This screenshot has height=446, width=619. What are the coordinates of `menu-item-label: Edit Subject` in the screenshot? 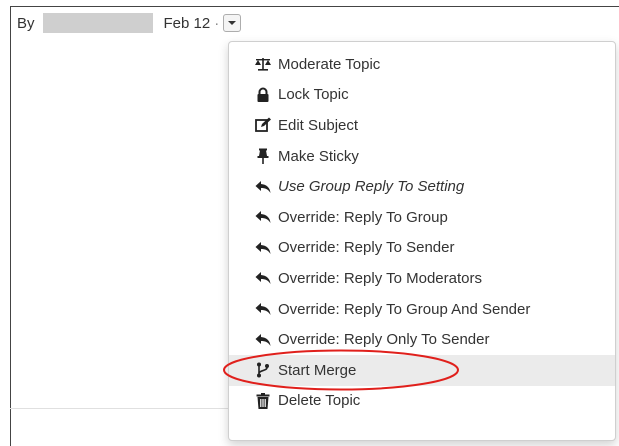 It's located at (318, 125).